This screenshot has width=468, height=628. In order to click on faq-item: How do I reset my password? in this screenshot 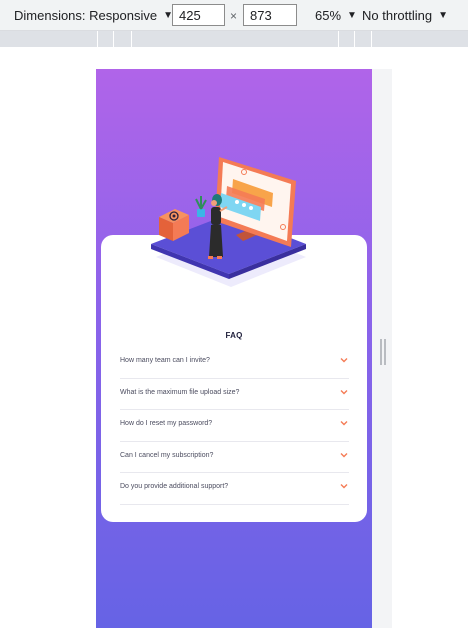, I will do `click(234, 426)`.